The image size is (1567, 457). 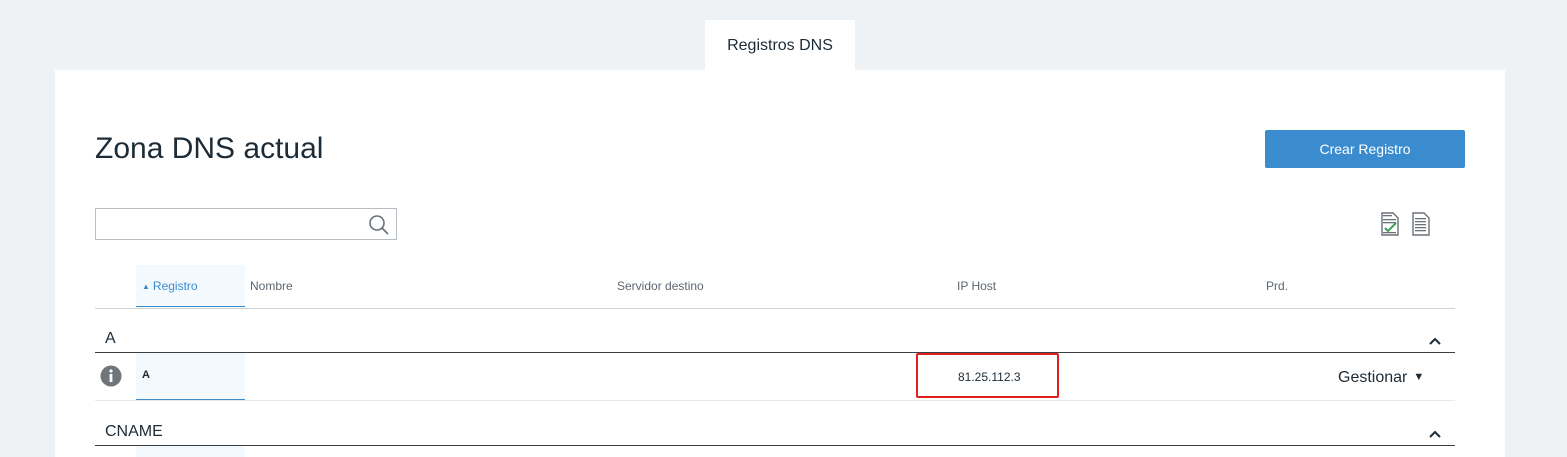 I want to click on column-header-ip-host: IP Host, so click(x=976, y=286).